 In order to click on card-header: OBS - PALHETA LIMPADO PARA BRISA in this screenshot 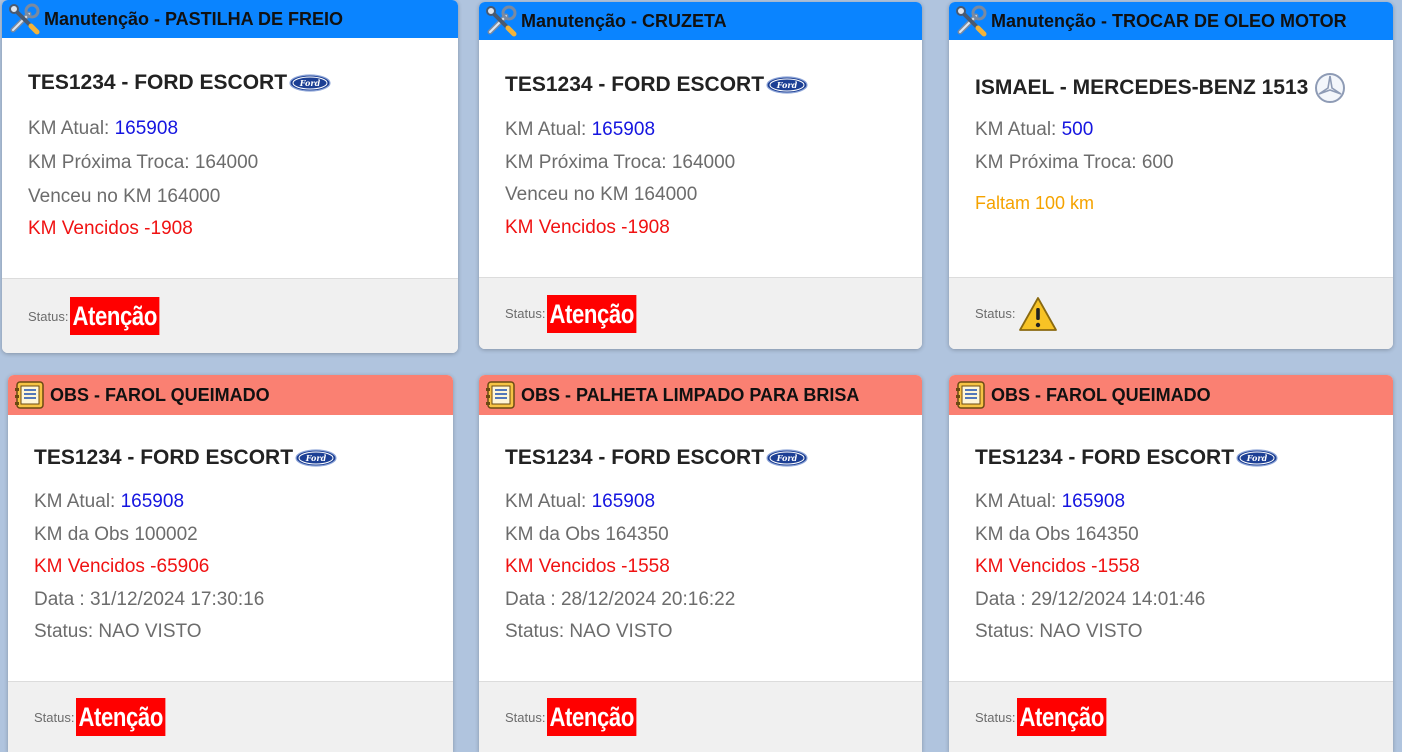, I will do `click(700, 395)`.